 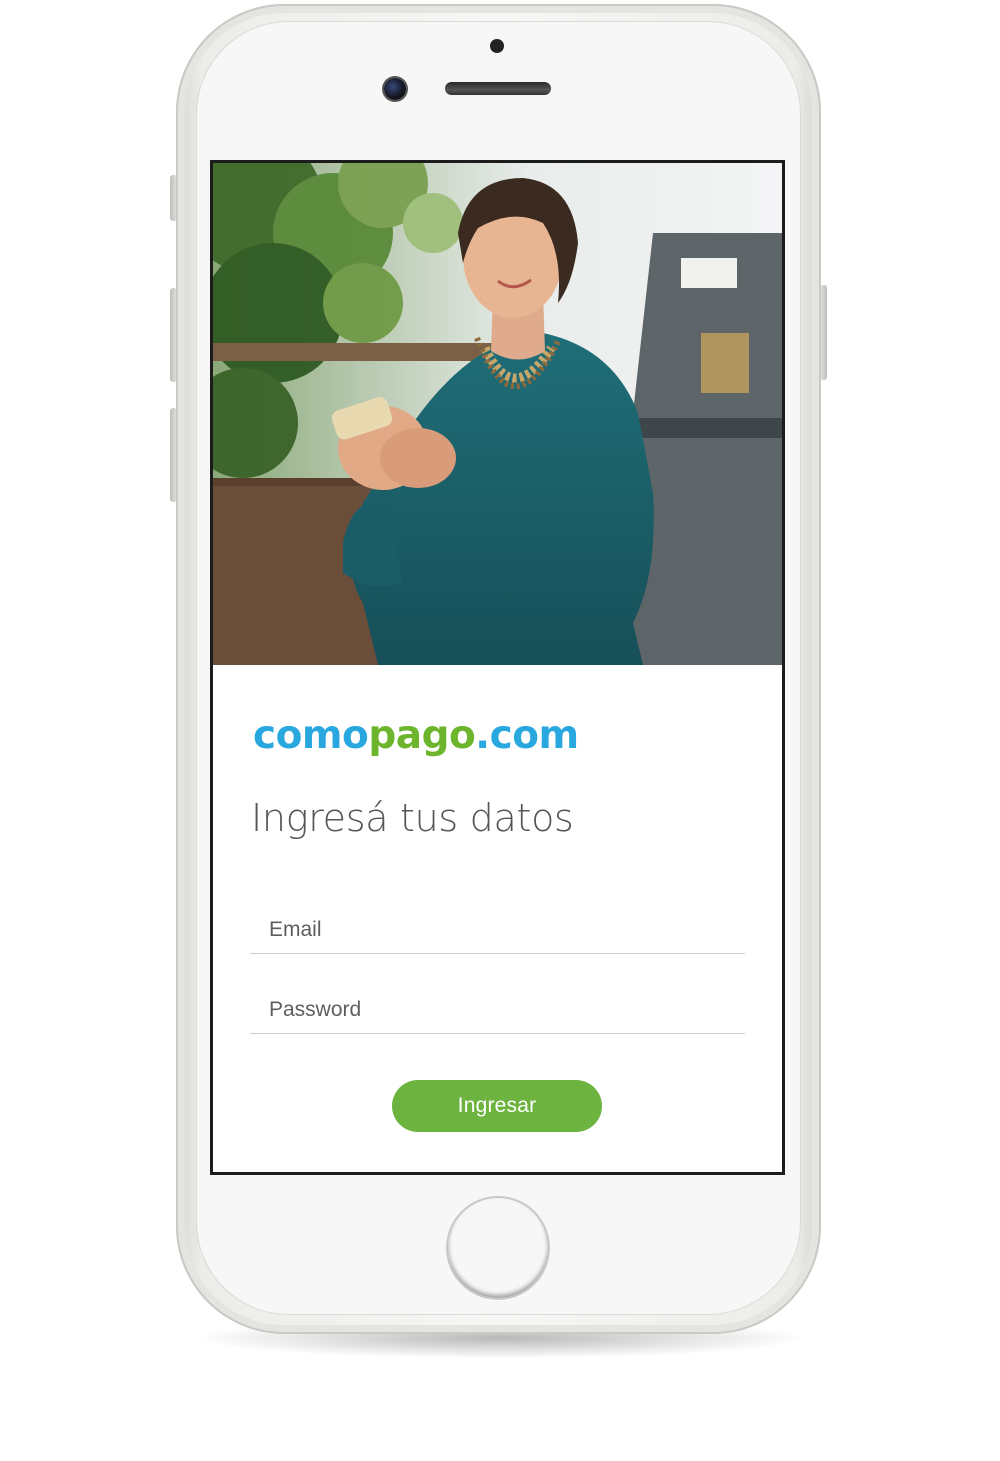 I want to click on email-field, so click(x=497, y=930).